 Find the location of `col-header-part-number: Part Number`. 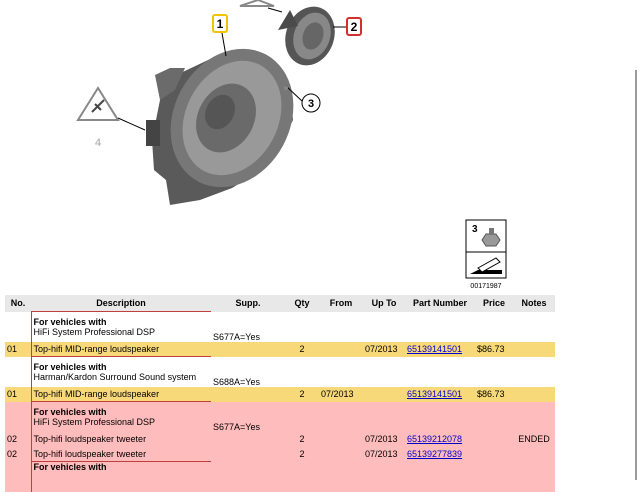

col-header-part-number: Part Number is located at coordinates (440, 303).